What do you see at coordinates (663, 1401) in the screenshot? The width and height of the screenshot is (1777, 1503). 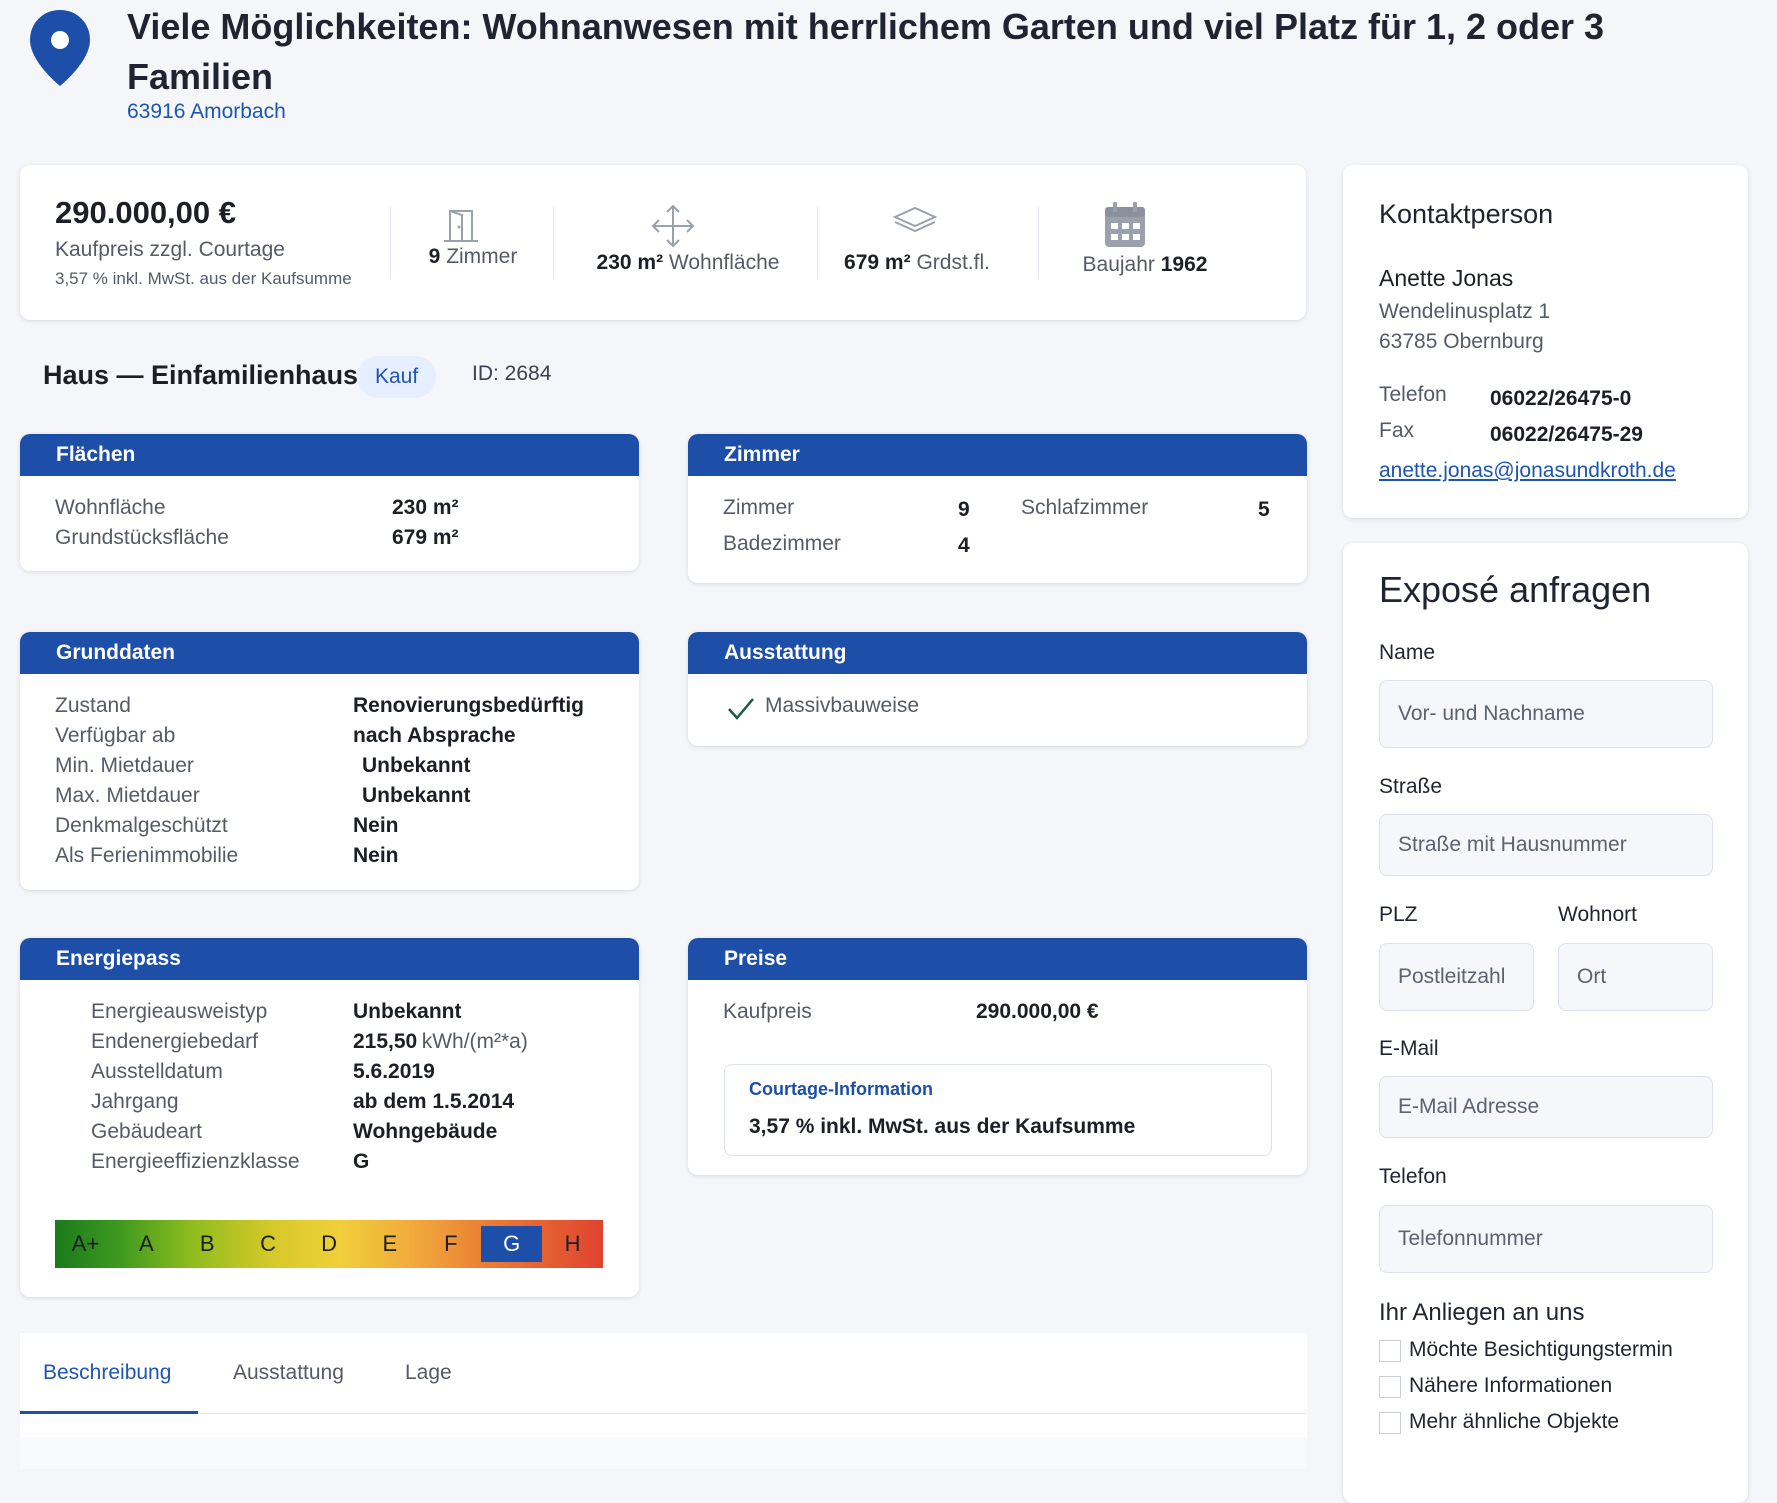 I see `content-tabs: Beschreibung Ausstattung Lage` at bounding box center [663, 1401].